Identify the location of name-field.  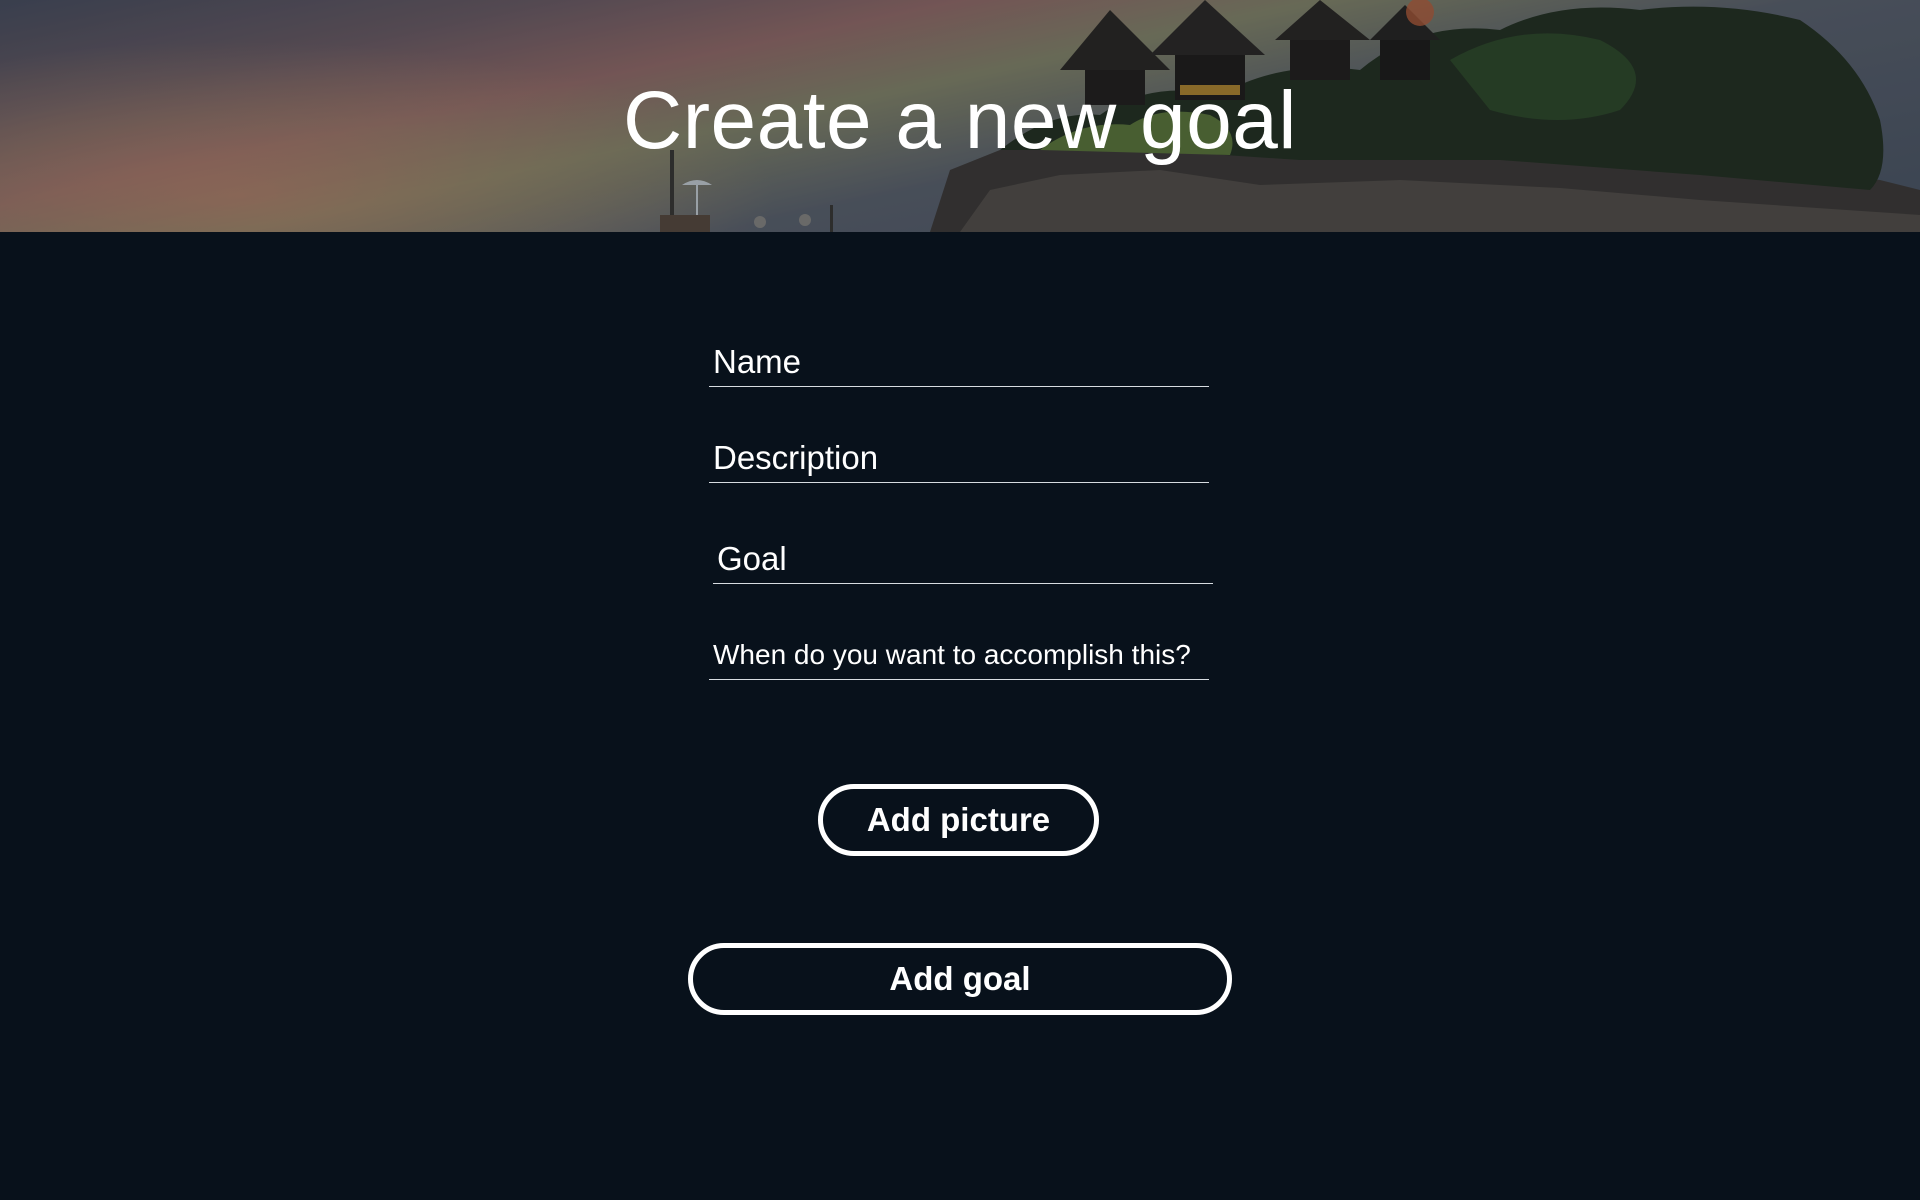
(959, 362).